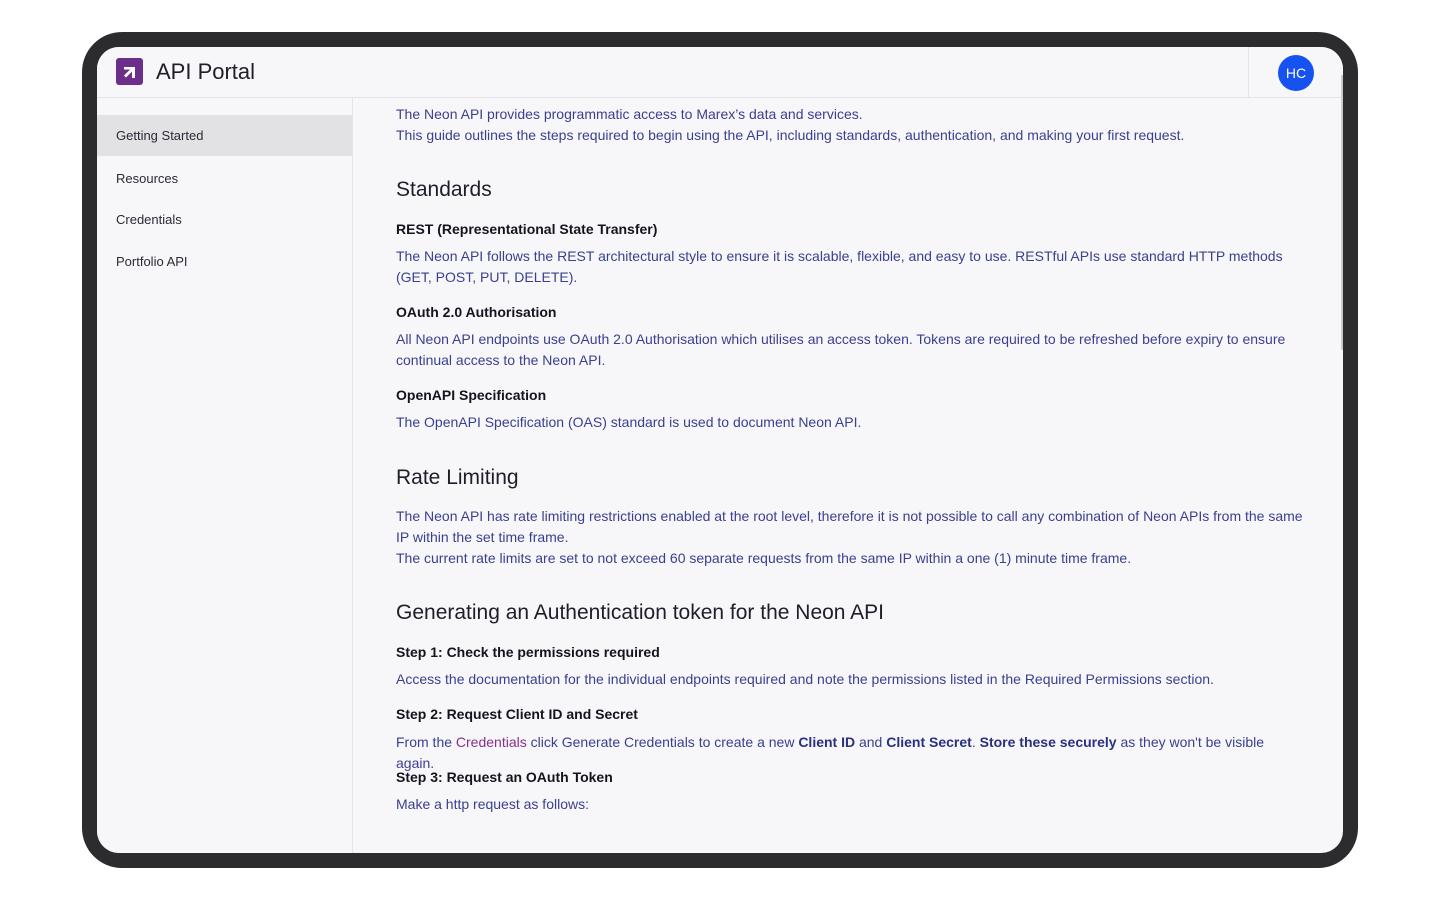 The width and height of the screenshot is (1440, 900). I want to click on rest-title: REST (Representational State Transfer), so click(527, 229).